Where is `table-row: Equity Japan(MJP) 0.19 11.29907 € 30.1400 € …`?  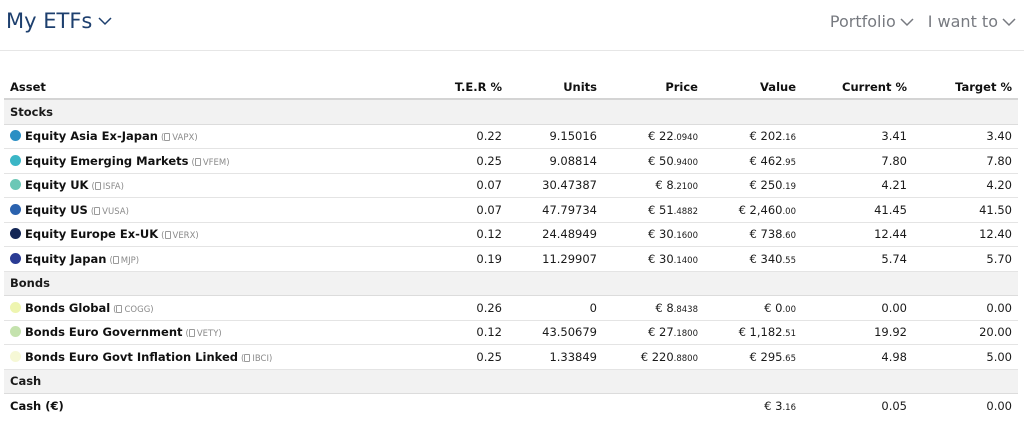
table-row: Equity Japan(MJP) 0.19 11.29907 € 30.1400 € … is located at coordinates (511, 259).